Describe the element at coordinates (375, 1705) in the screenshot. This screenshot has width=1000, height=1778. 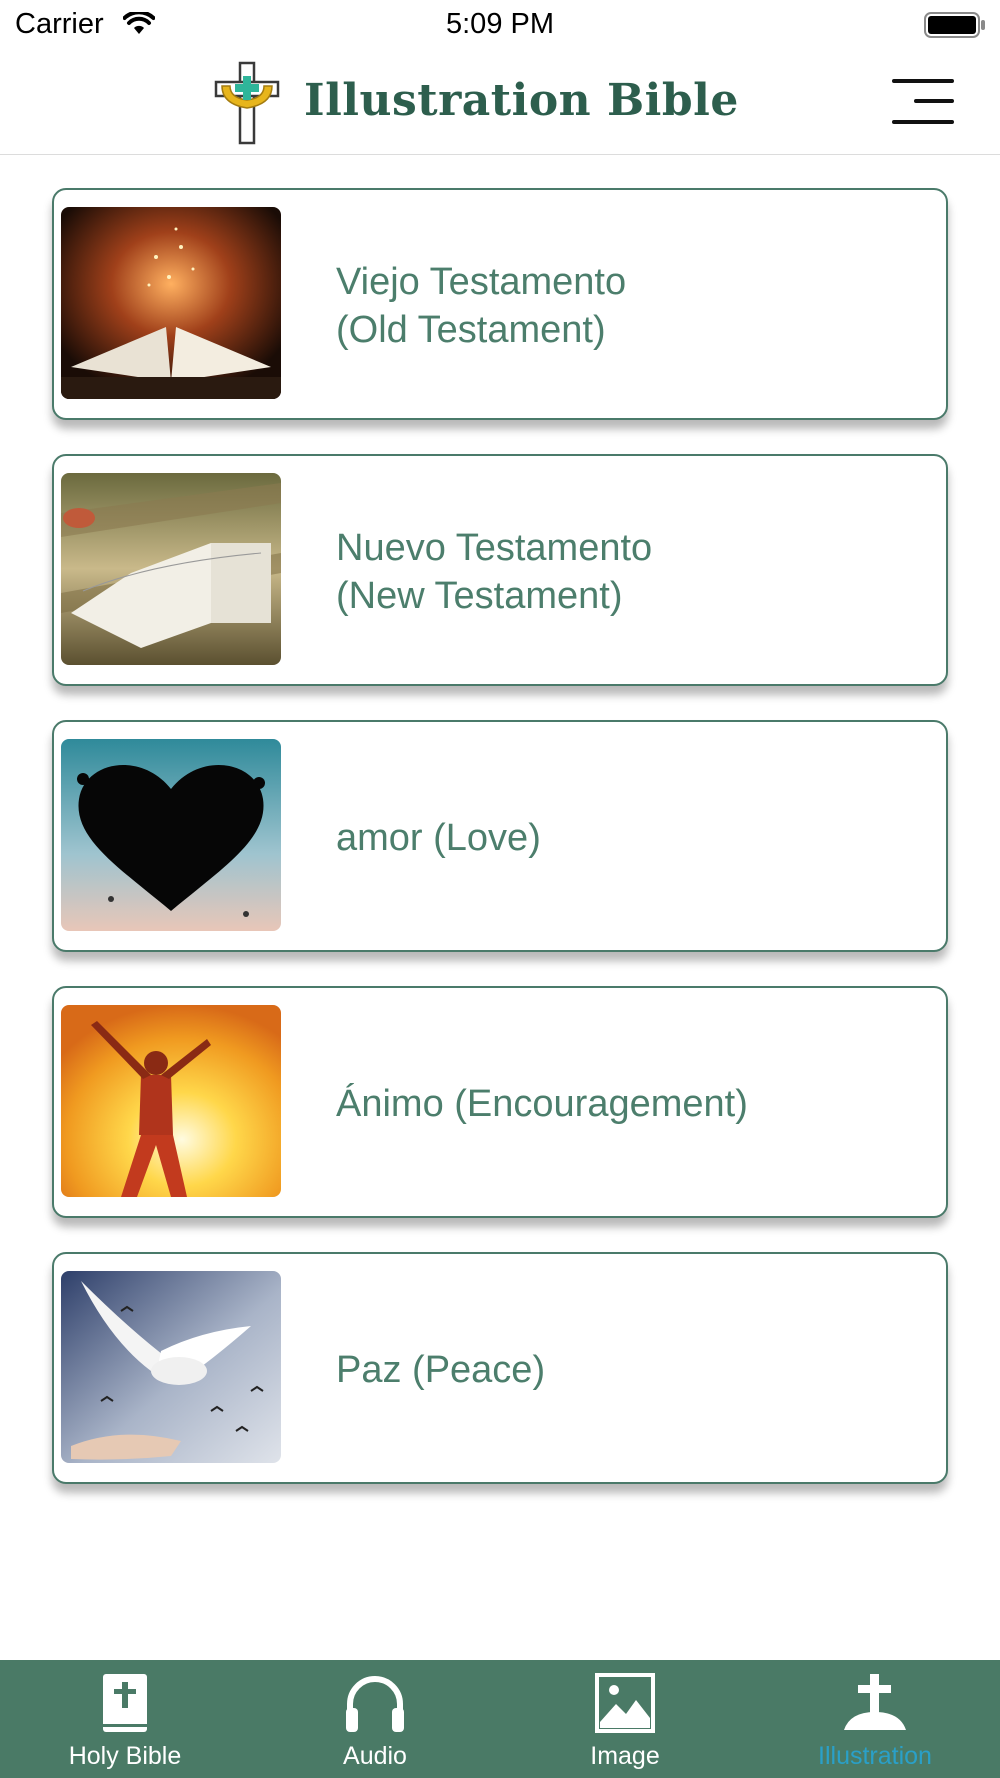
I see `headphones-icon` at that location.